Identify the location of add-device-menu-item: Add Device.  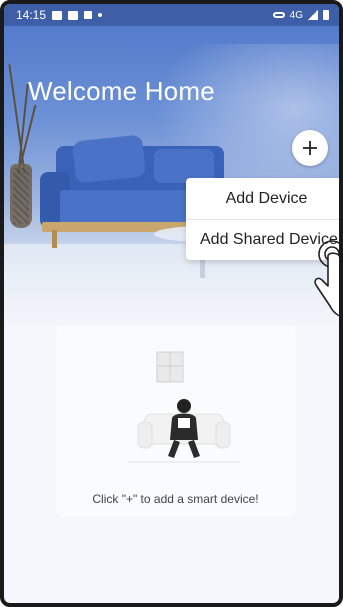
(262, 198).